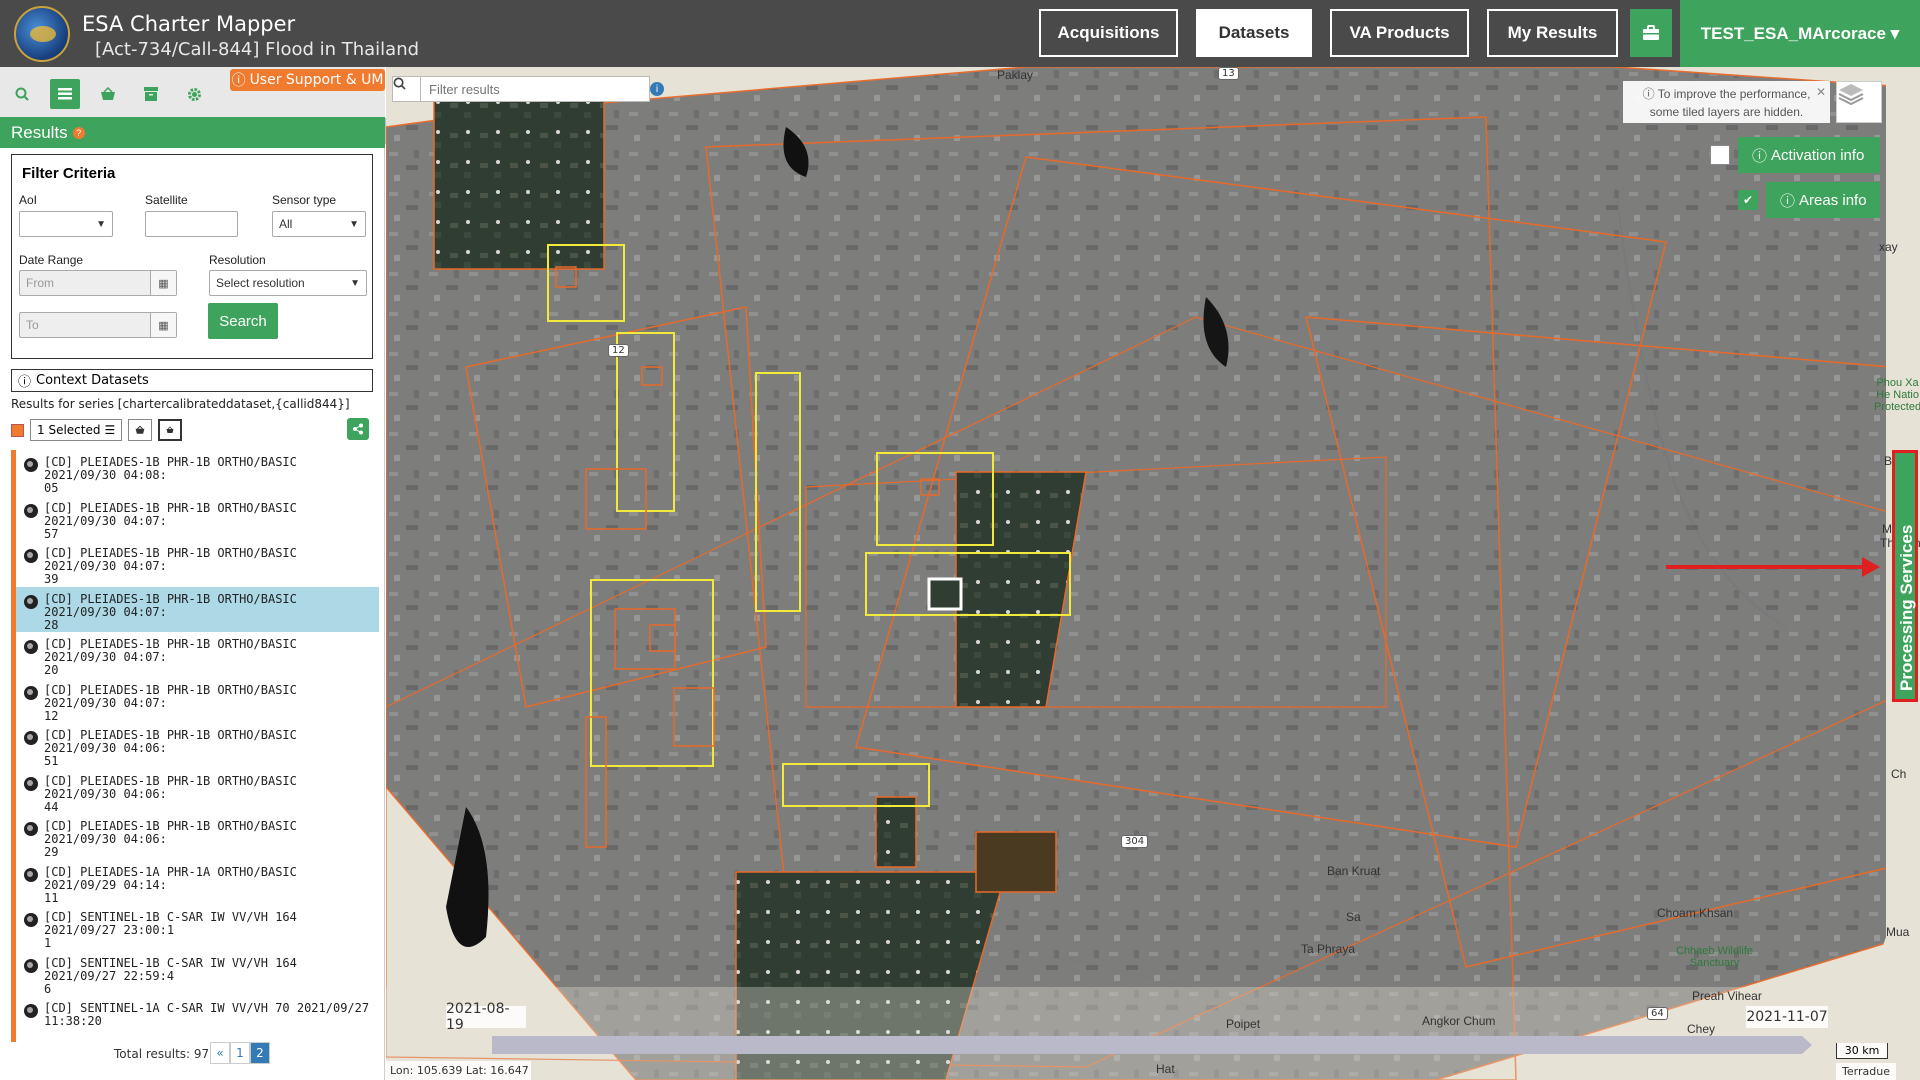 This screenshot has height=1080, width=1920. I want to click on remove-from-basket-icon, so click(170, 430).